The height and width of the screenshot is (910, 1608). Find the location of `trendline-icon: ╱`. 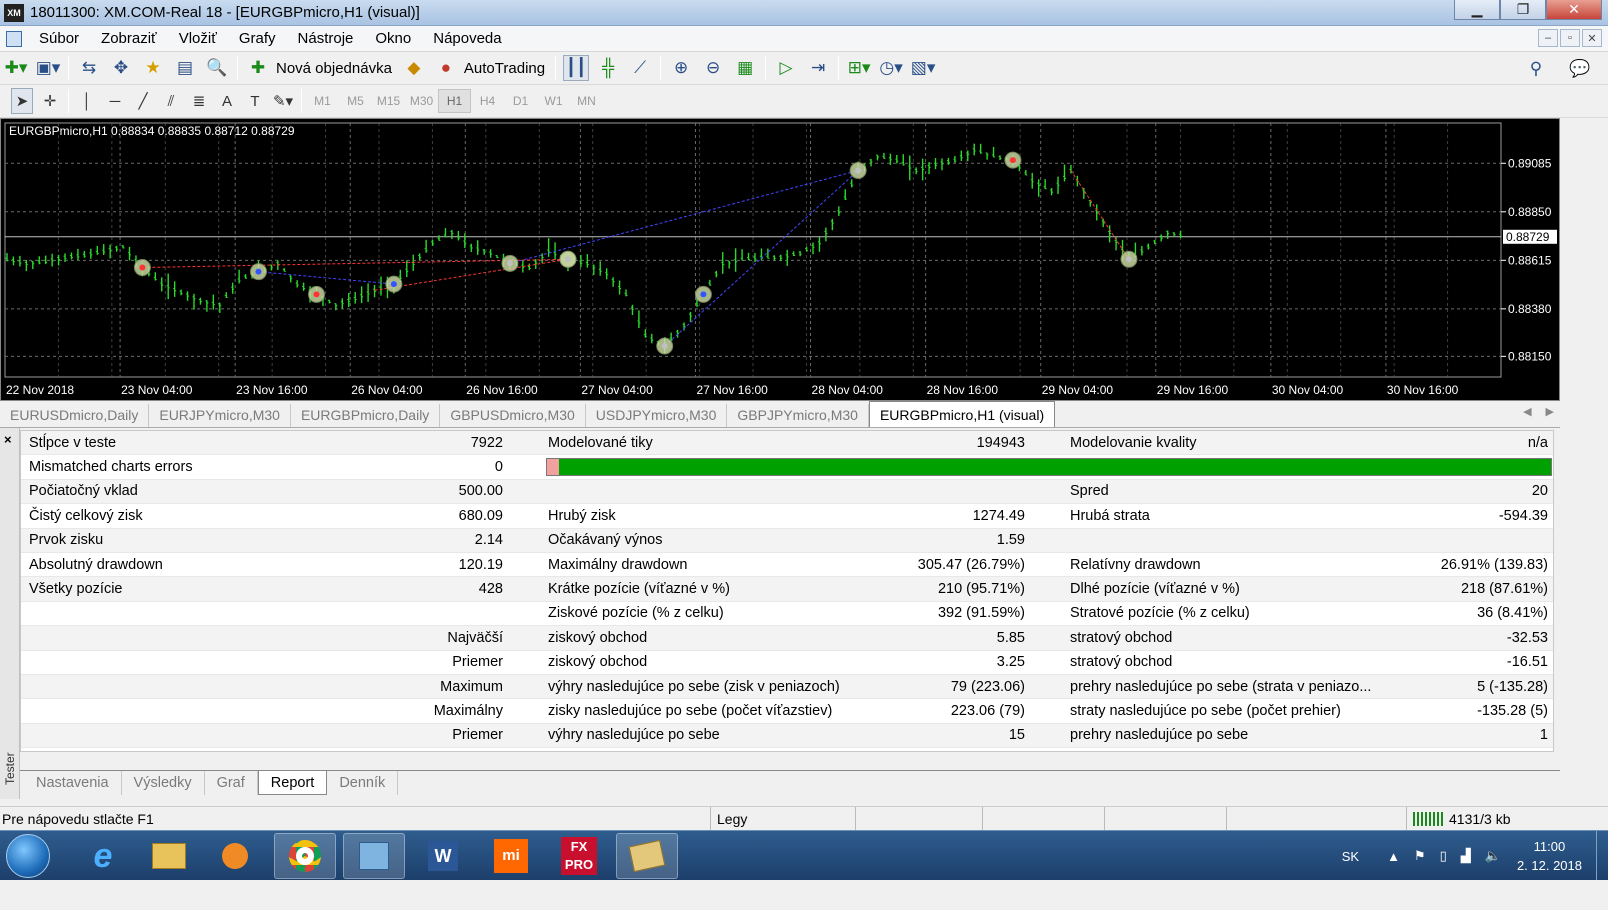

trendline-icon: ╱ is located at coordinates (143, 101).